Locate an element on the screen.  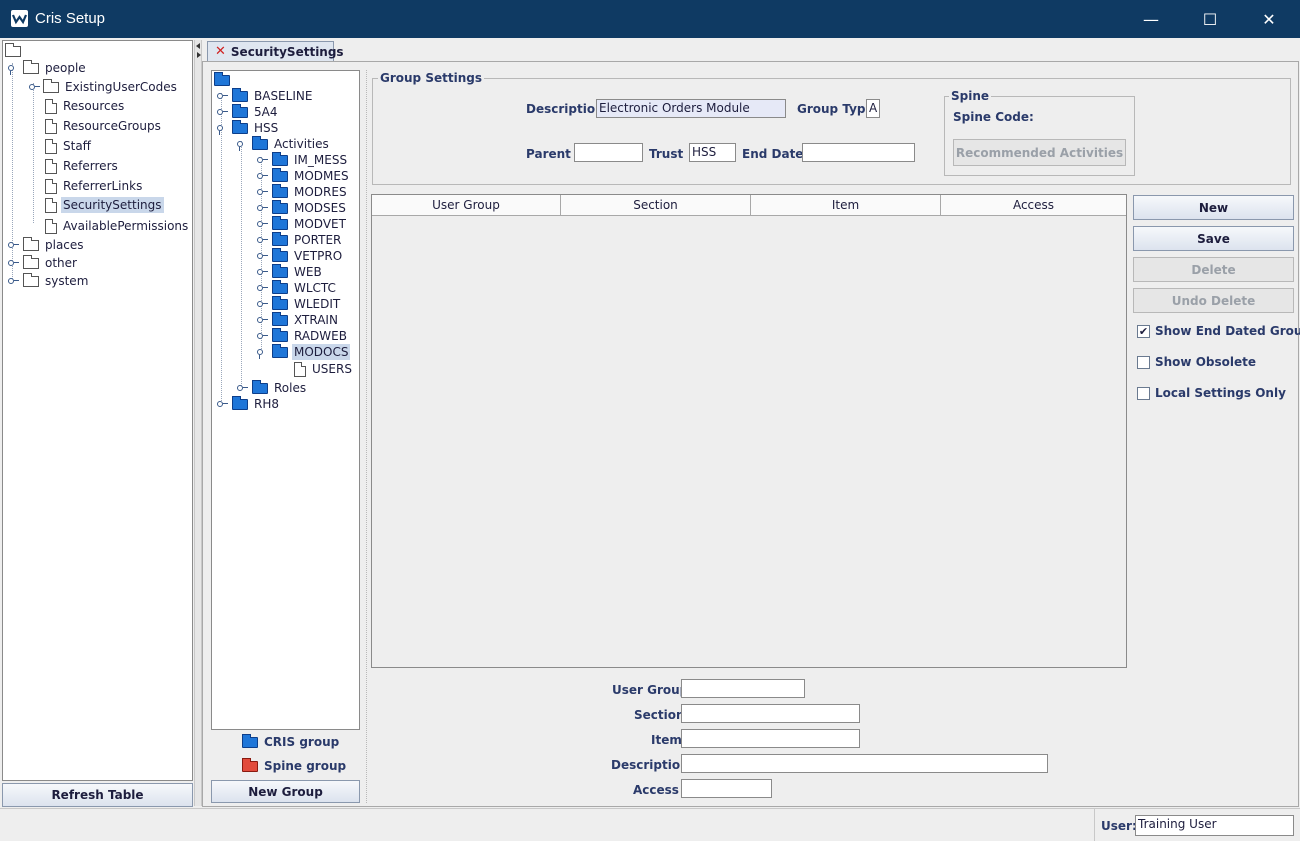
detail-access-field is located at coordinates (726, 788).